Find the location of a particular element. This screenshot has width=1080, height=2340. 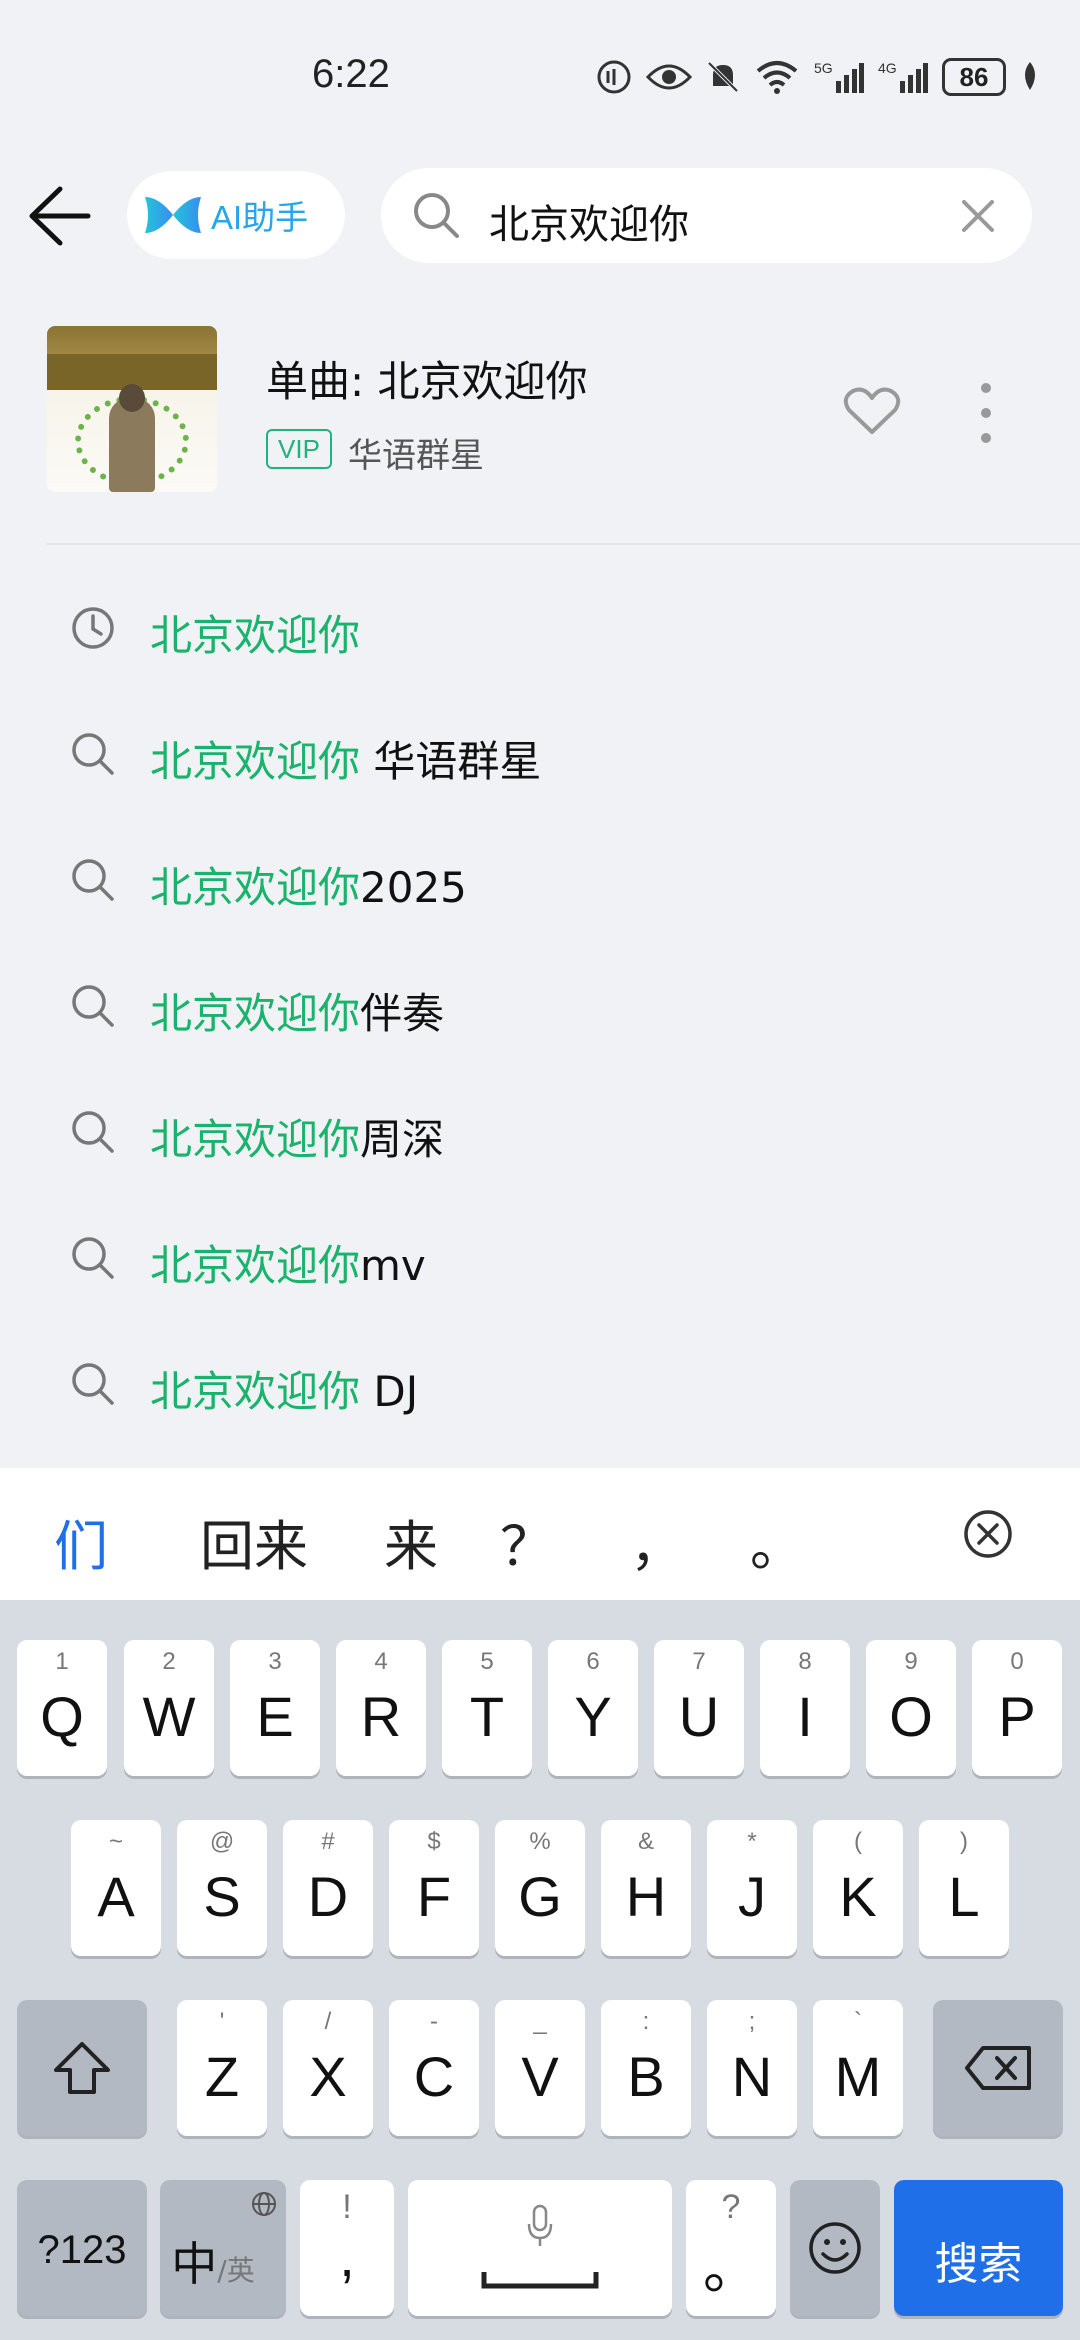

song-result-row: 单曲: 北京欢迎你 VIP 华语群星 is located at coordinates (540, 408).